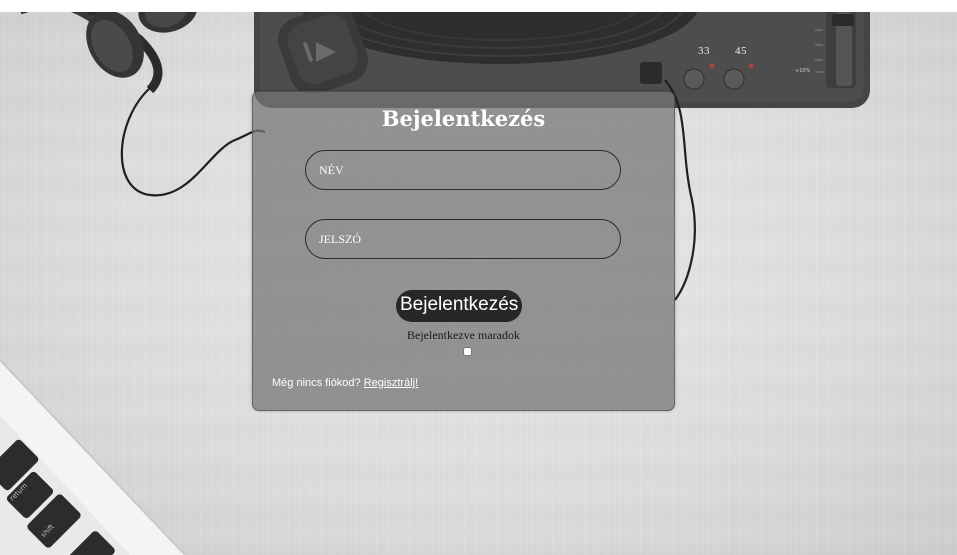 This screenshot has width=957, height=555. What do you see at coordinates (391, 383) in the screenshot?
I see `register-link: Regisztrálj!` at bounding box center [391, 383].